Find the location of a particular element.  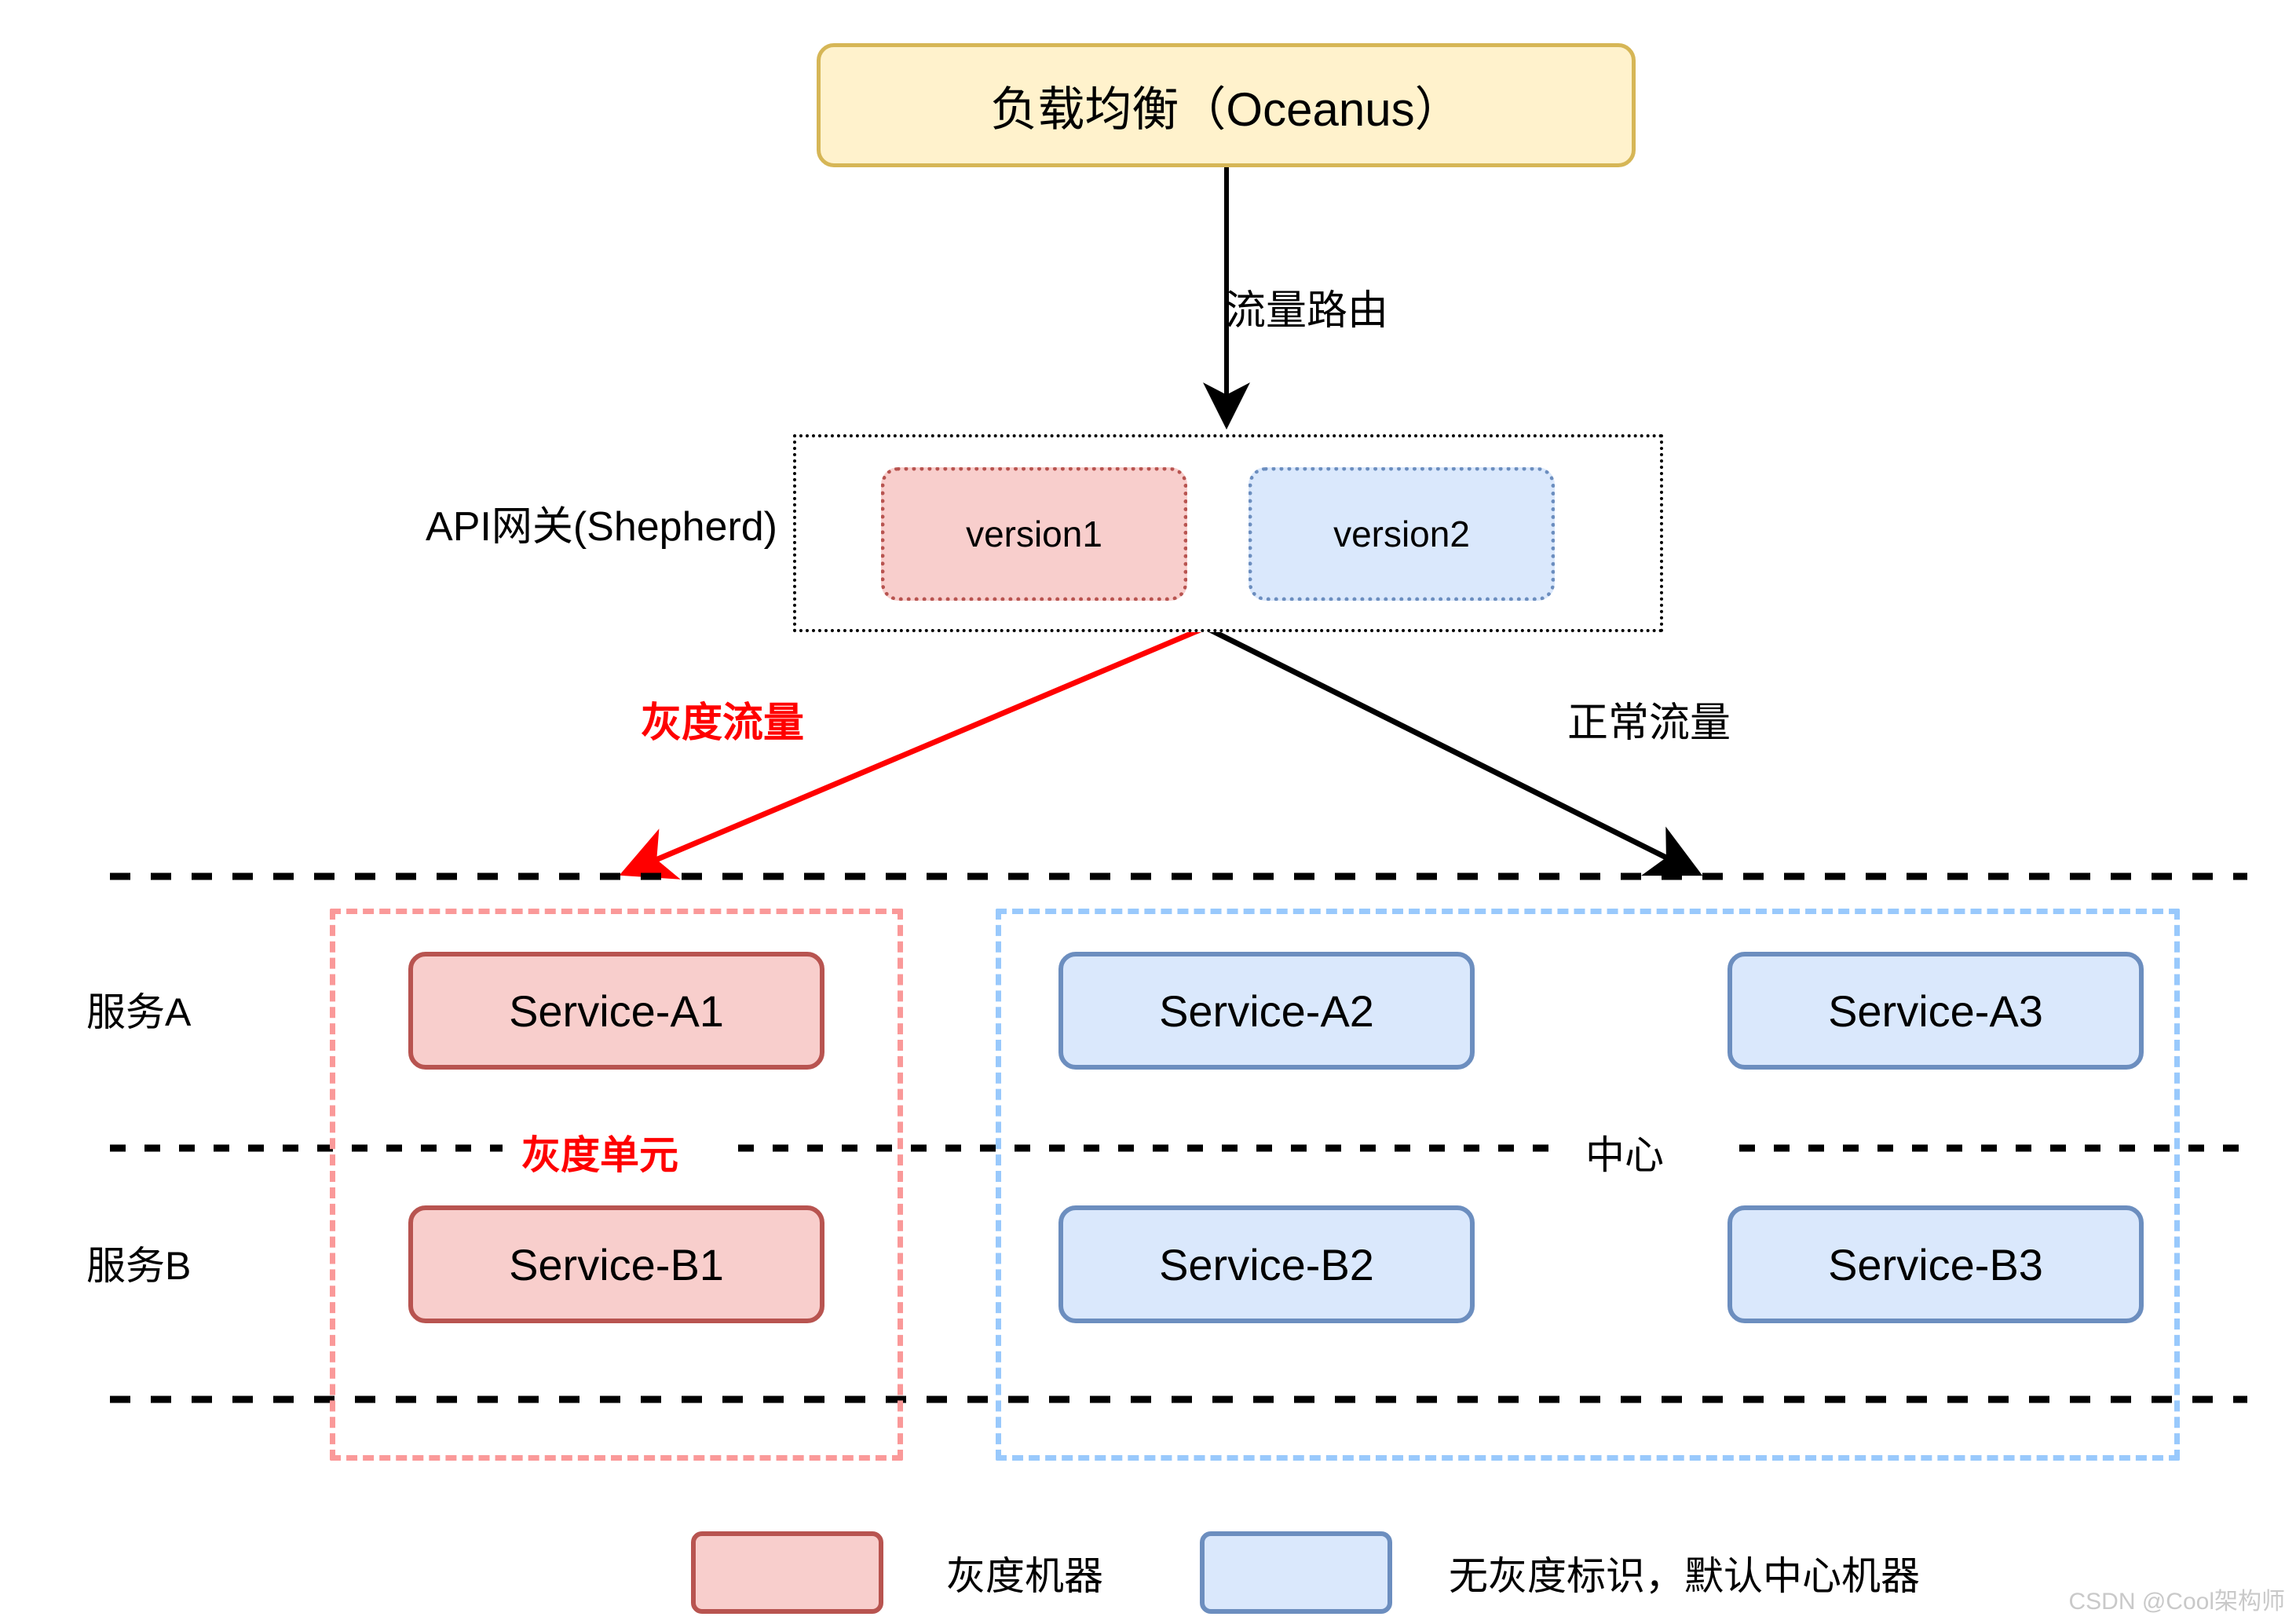

edge-label-traffic-route-text: 流量路由 is located at coordinates (1307, 310).